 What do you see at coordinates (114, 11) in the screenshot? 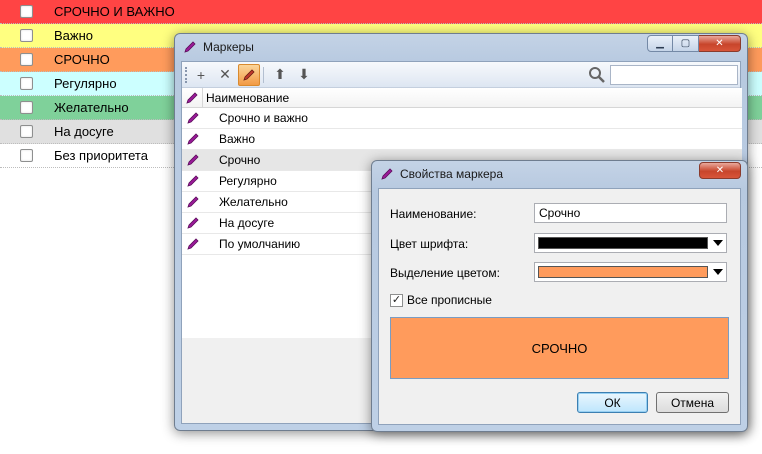
I see `task-label: СРОЧНО И ВАЖНО` at bounding box center [114, 11].